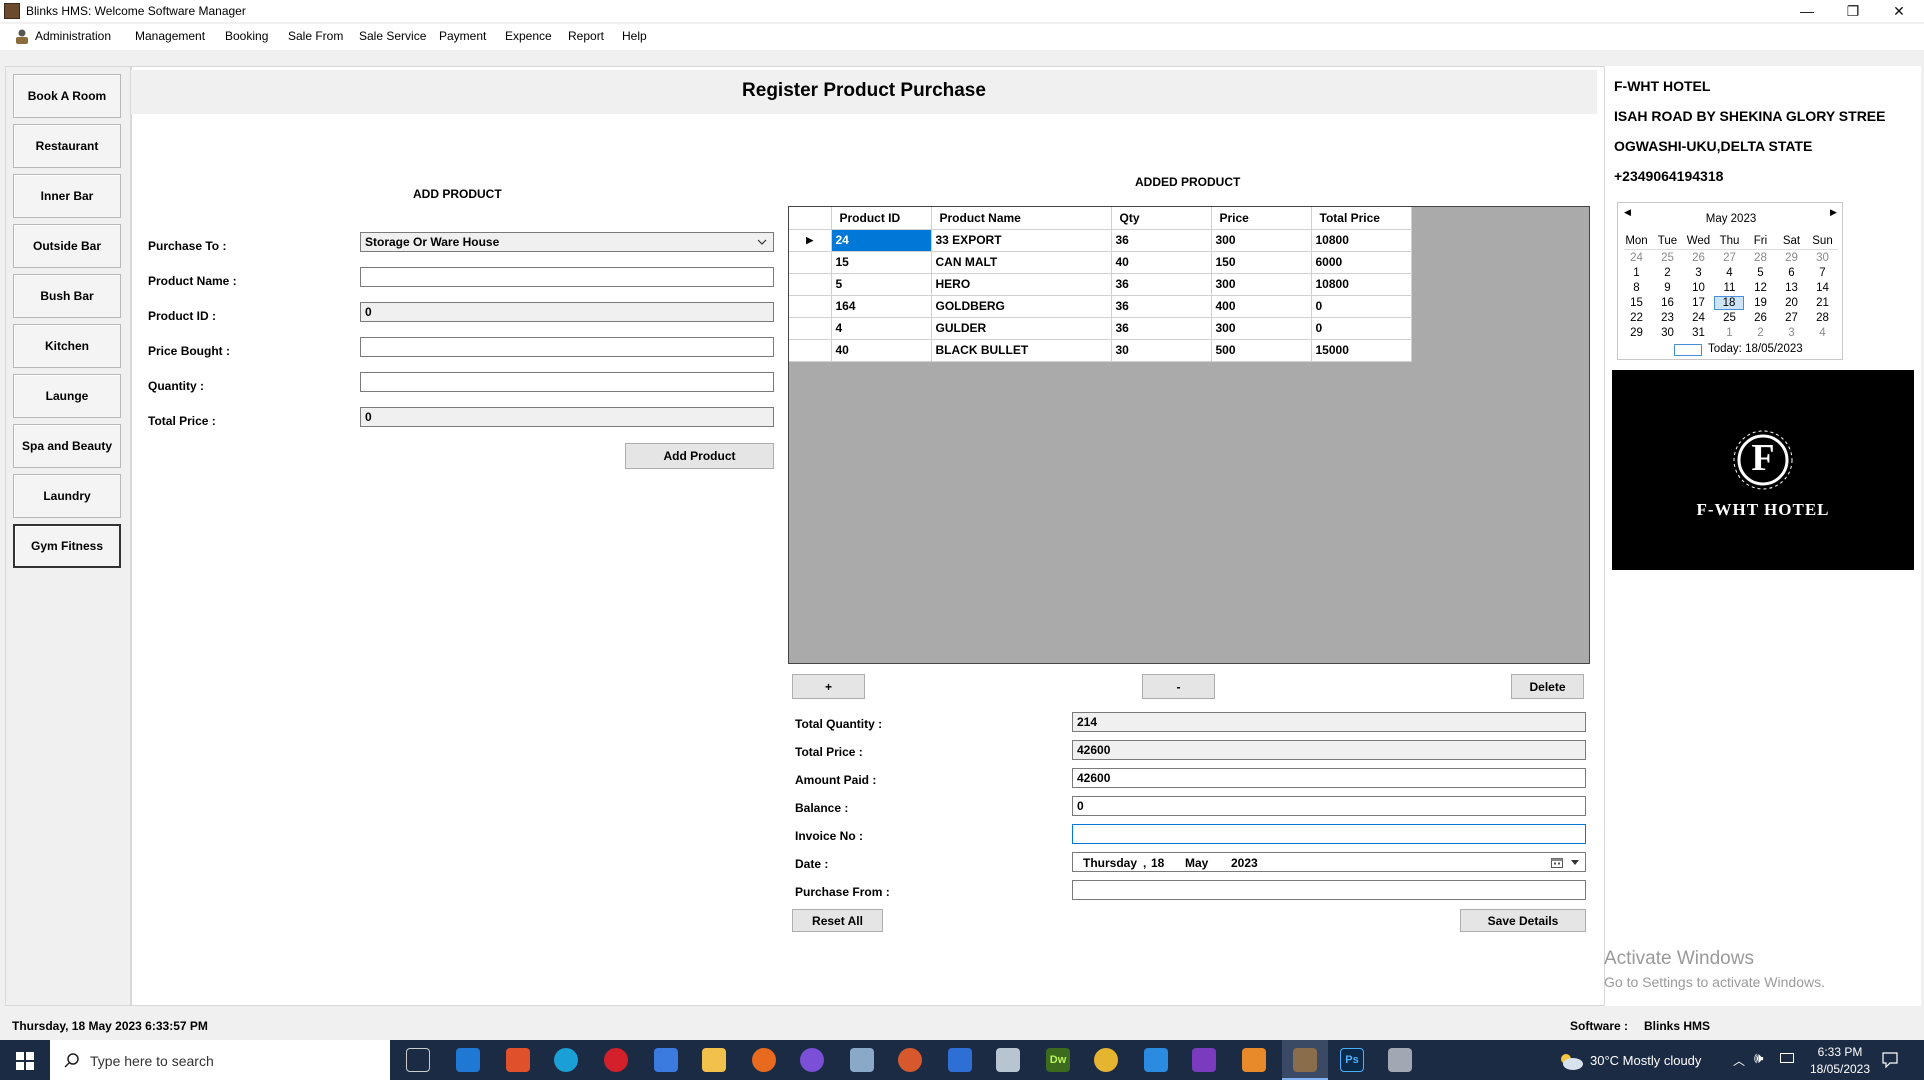  Describe the element at coordinates (566, 1060) in the screenshot. I see `edge-browser-icon` at that location.